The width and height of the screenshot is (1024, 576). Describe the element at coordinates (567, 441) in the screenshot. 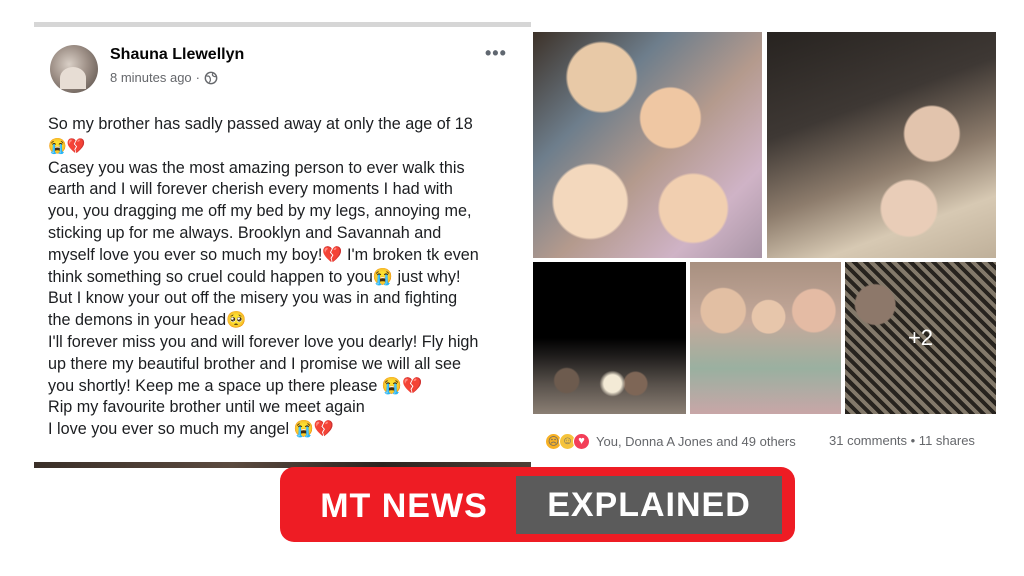

I see `reaction-icons: ☹ ☺ ♥` at that location.